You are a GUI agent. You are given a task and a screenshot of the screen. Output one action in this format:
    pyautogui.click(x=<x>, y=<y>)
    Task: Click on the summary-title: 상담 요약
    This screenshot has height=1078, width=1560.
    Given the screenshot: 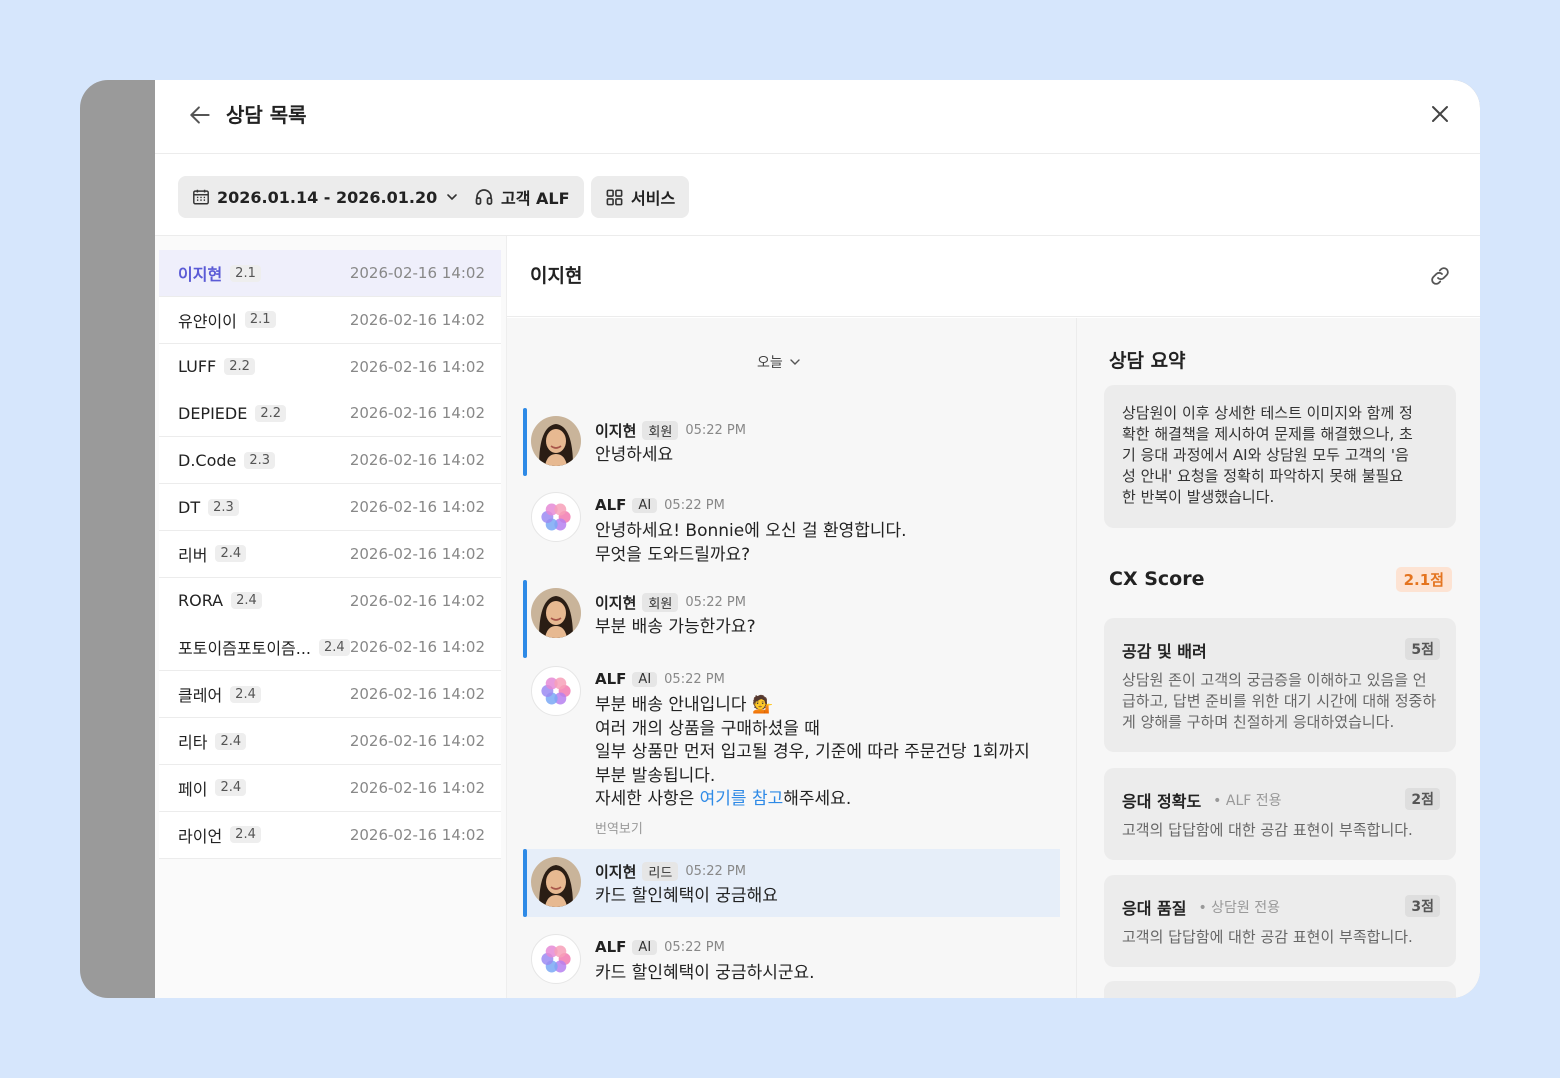 What is the action you would take?
    pyautogui.click(x=1147, y=361)
    